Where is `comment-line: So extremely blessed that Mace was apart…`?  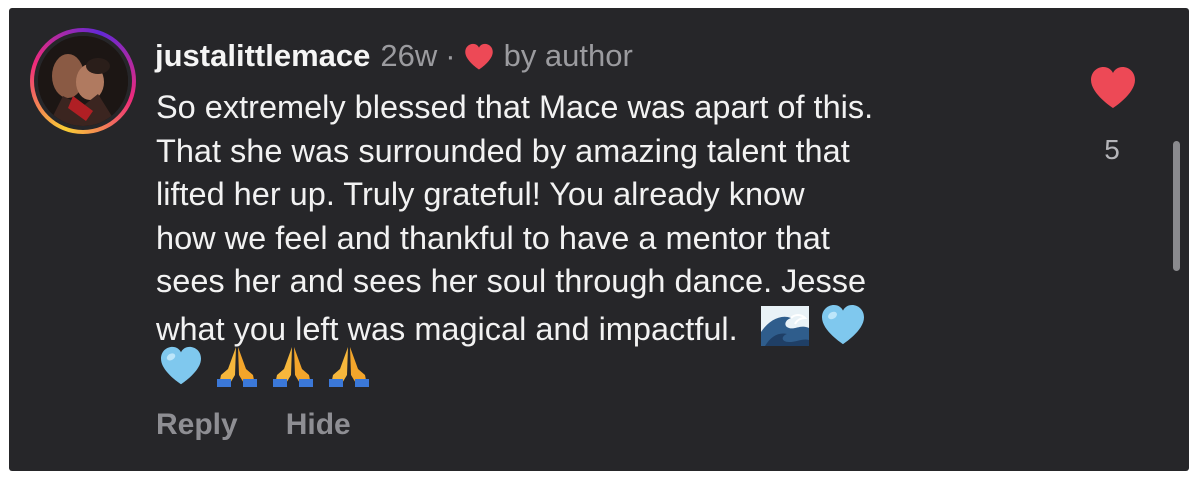
comment-line: So extremely blessed that Mace was apart… is located at coordinates (515, 107).